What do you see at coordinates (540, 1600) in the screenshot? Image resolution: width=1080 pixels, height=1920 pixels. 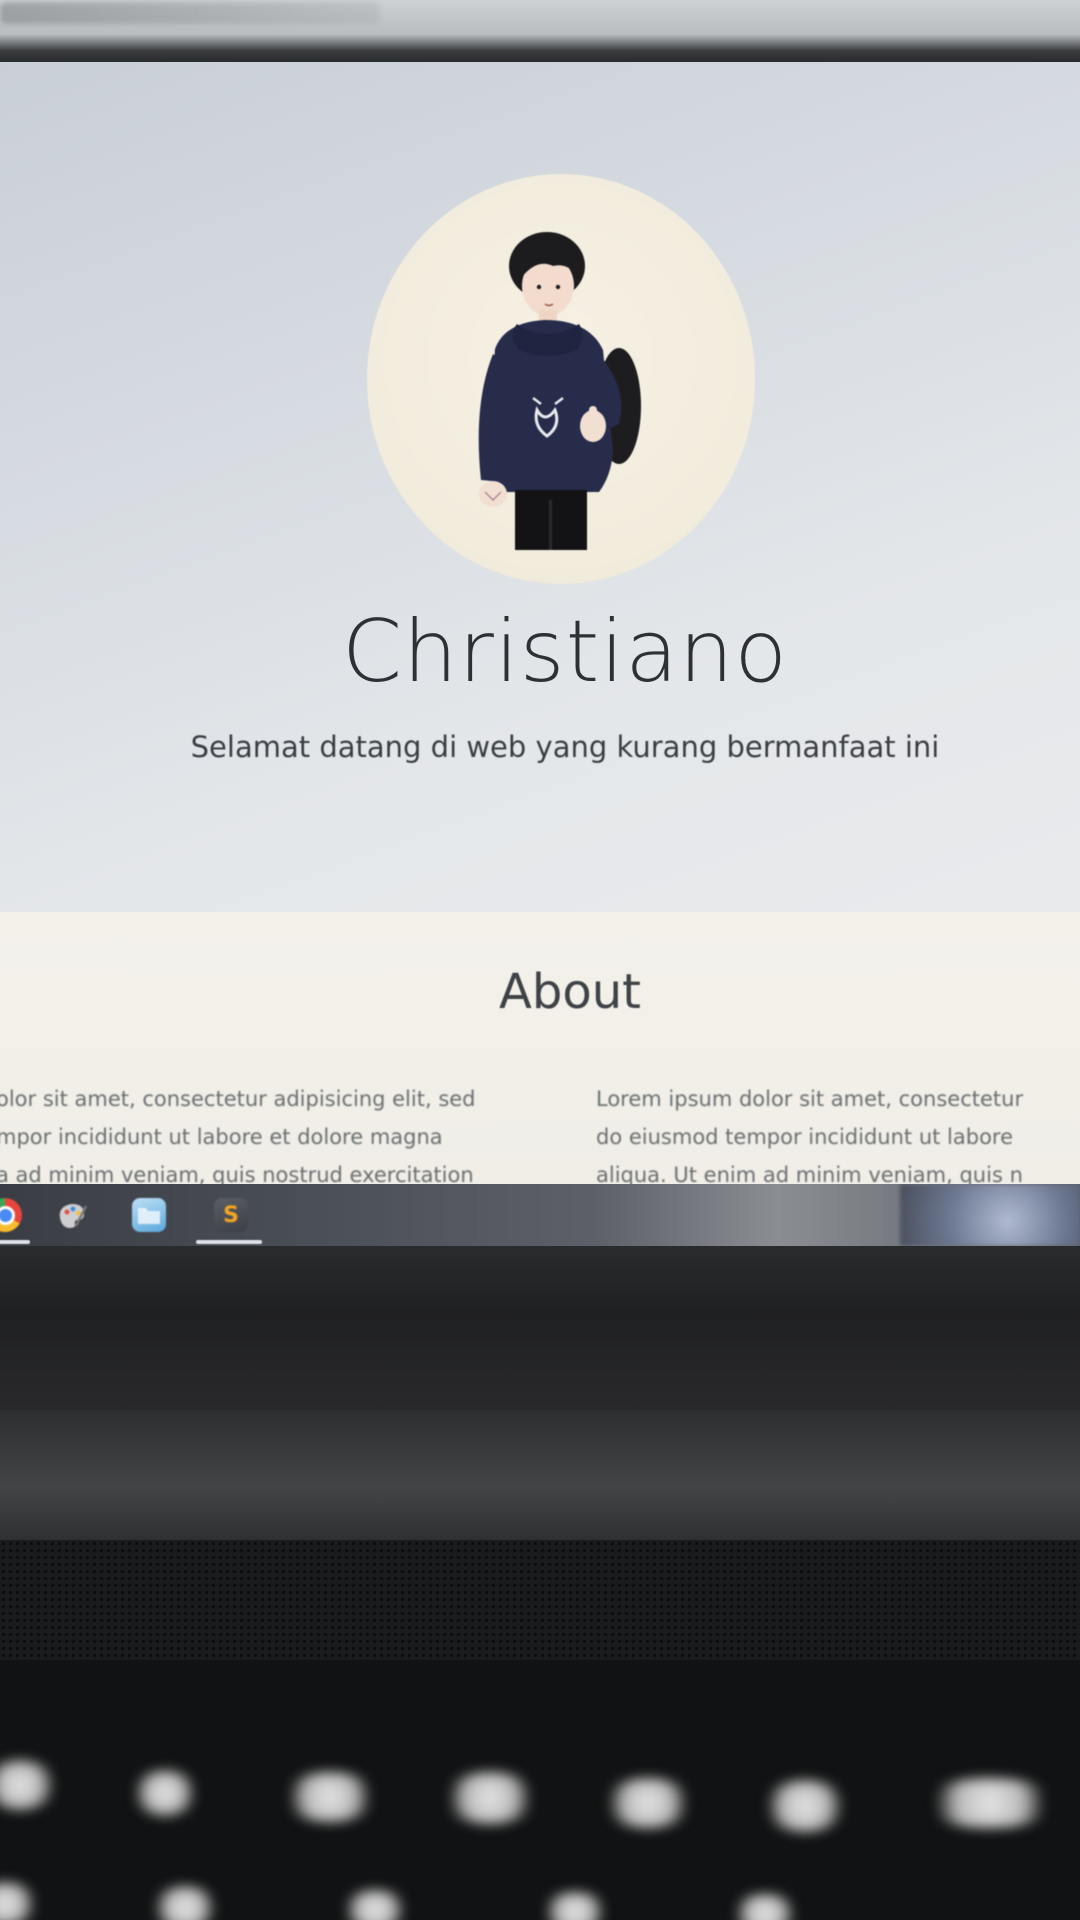 I see `speaker-grille` at bounding box center [540, 1600].